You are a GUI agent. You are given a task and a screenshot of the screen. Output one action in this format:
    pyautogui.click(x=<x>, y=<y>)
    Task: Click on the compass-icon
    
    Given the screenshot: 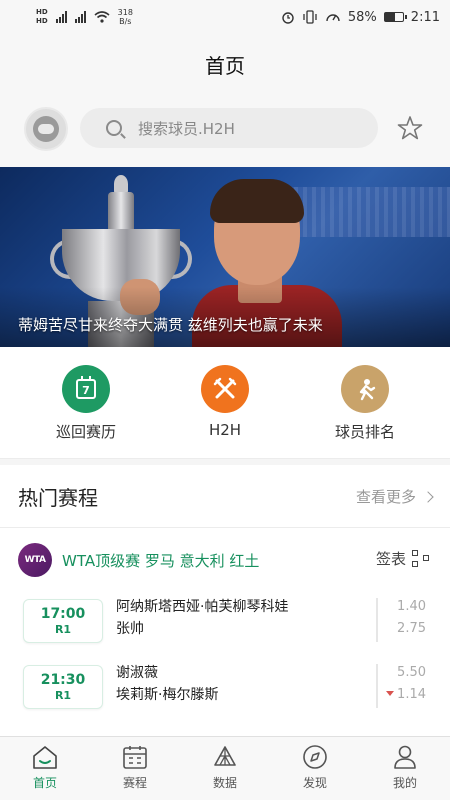 What is the action you would take?
    pyautogui.click(x=315, y=757)
    